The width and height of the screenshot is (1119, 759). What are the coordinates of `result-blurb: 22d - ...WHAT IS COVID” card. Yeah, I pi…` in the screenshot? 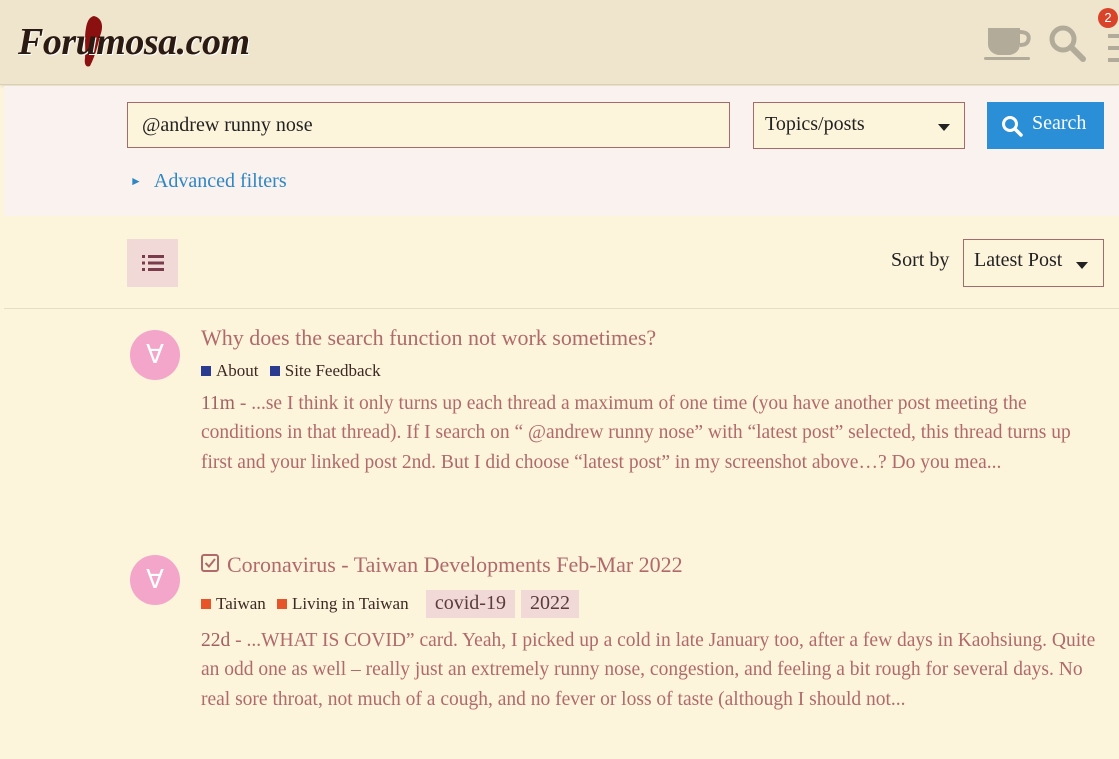 It's located at (651, 670).